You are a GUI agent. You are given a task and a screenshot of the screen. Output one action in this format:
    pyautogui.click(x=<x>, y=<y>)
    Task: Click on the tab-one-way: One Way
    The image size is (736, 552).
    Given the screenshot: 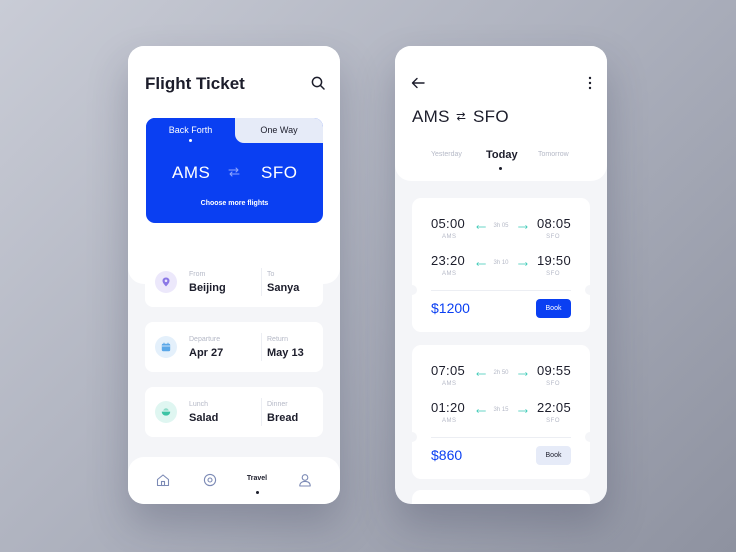 What is the action you would take?
    pyautogui.click(x=279, y=130)
    